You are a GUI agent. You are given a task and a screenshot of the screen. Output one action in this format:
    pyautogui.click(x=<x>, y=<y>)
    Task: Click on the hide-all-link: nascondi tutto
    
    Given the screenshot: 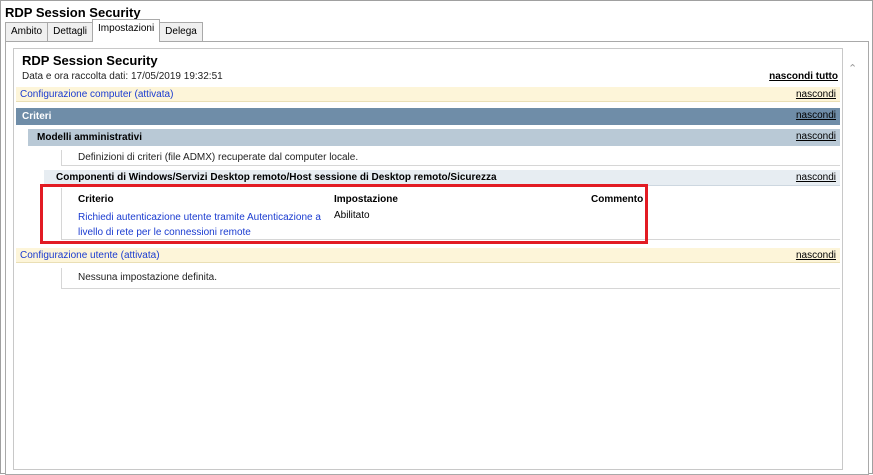 What is the action you would take?
    pyautogui.click(x=803, y=76)
    